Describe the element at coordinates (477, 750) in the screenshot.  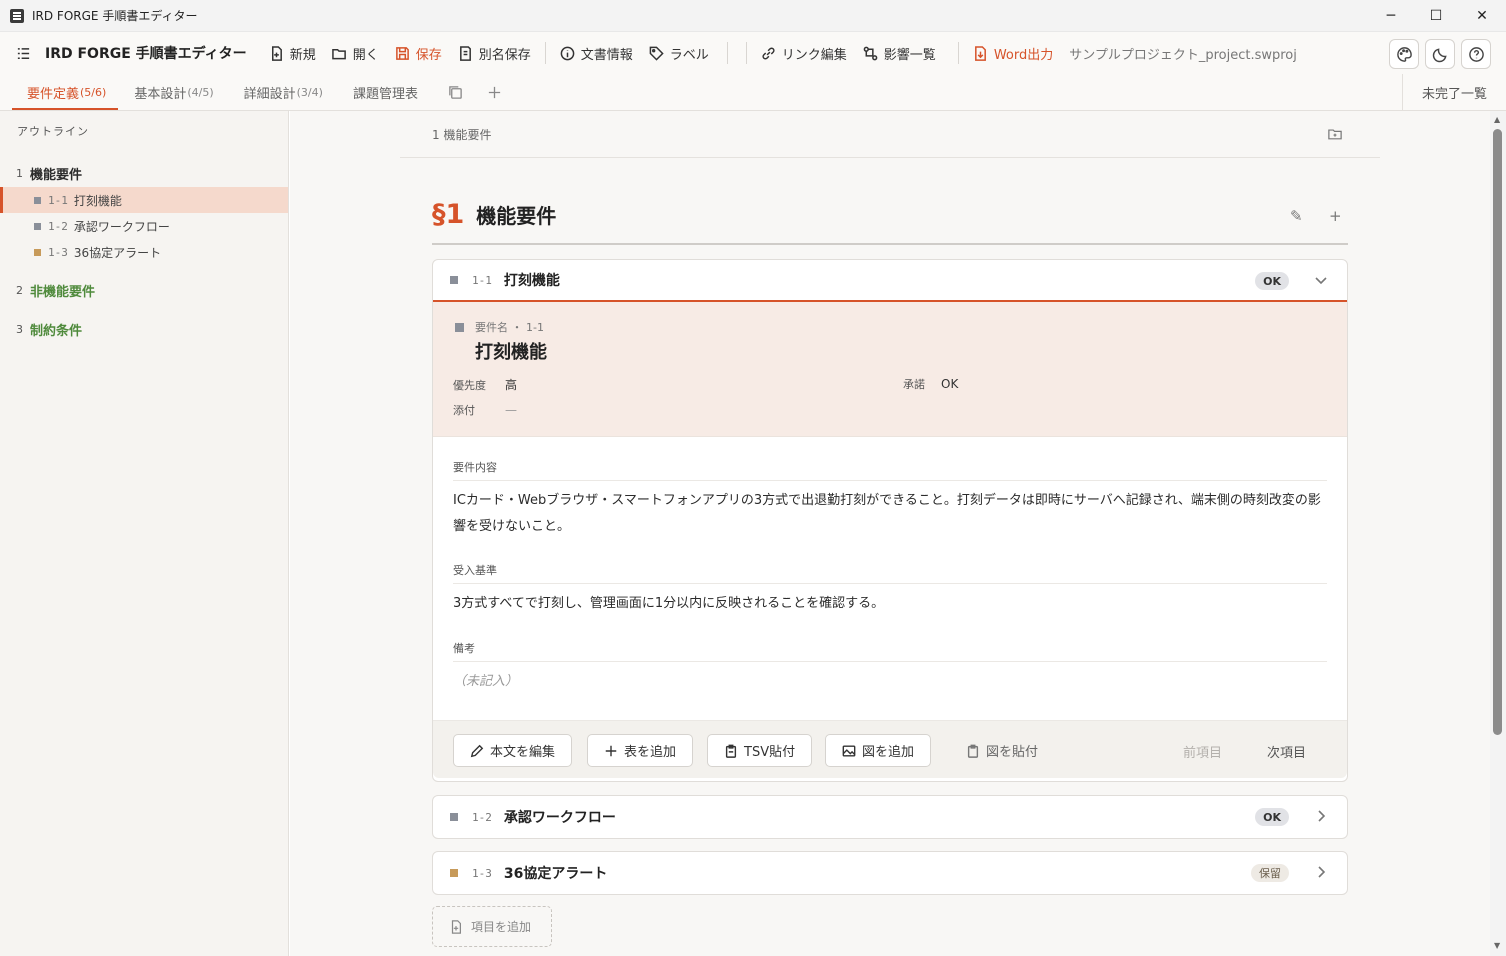
I see `pencil-icon` at that location.